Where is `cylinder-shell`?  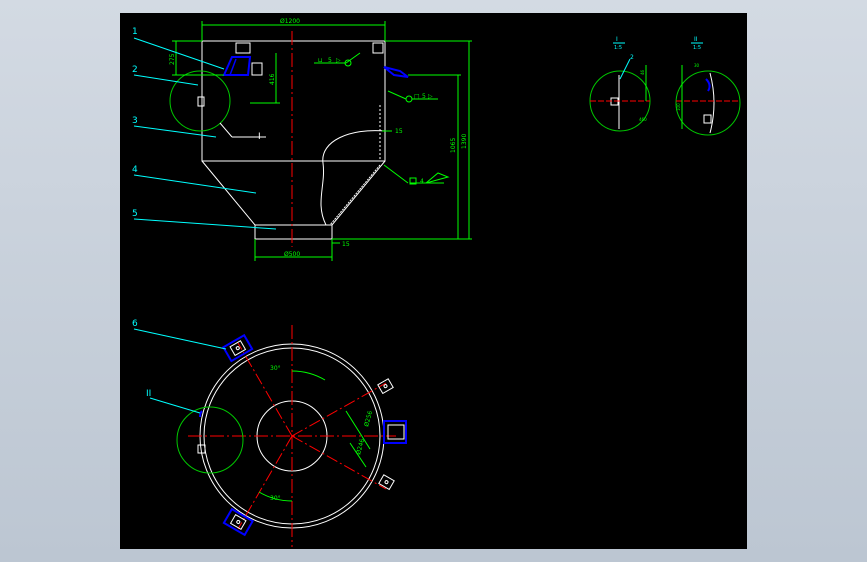
cylinder-shell is located at coordinates (293, 101).